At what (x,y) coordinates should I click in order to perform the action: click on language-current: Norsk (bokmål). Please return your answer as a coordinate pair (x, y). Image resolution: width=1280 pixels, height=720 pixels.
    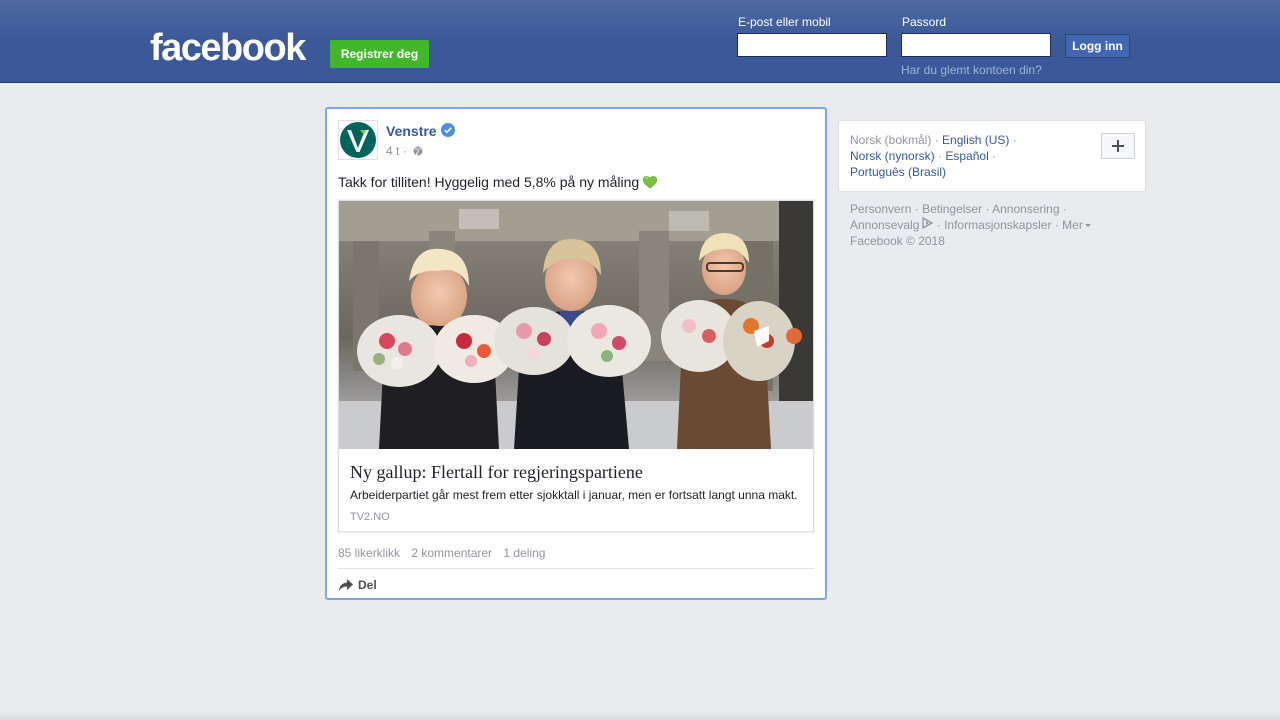
    Looking at the image, I should click on (891, 140).